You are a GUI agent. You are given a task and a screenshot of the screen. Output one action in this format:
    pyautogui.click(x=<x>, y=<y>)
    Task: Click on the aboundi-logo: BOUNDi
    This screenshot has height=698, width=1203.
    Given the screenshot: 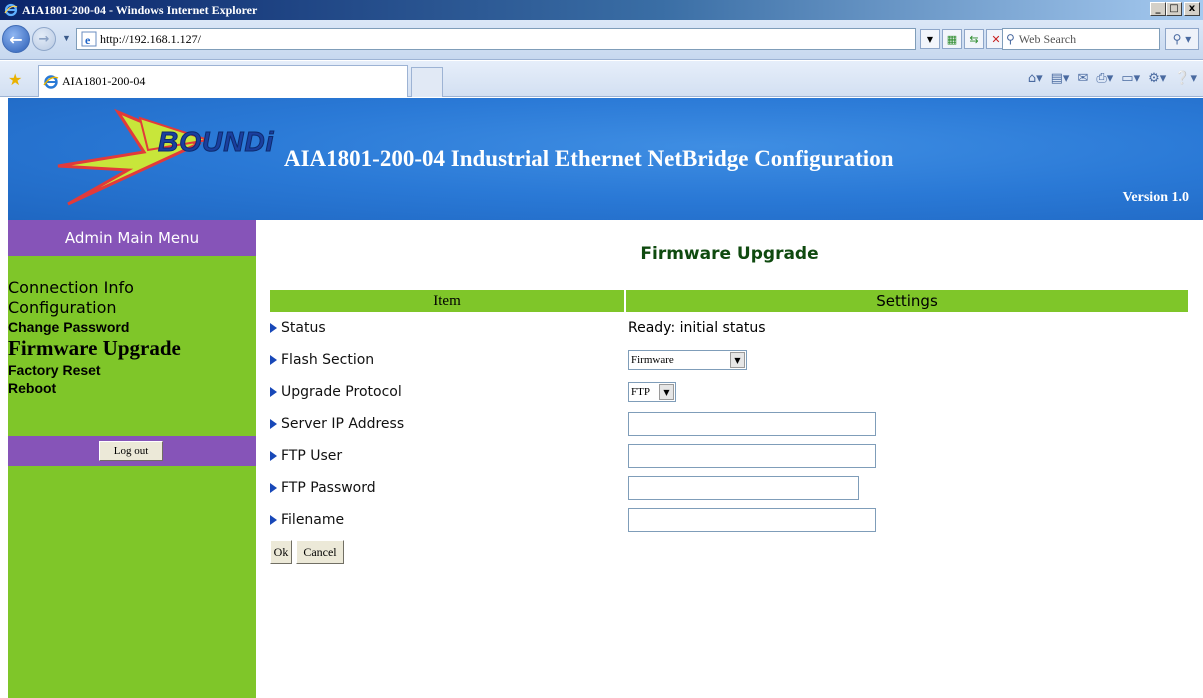 What is the action you would take?
    pyautogui.click(x=168, y=161)
    